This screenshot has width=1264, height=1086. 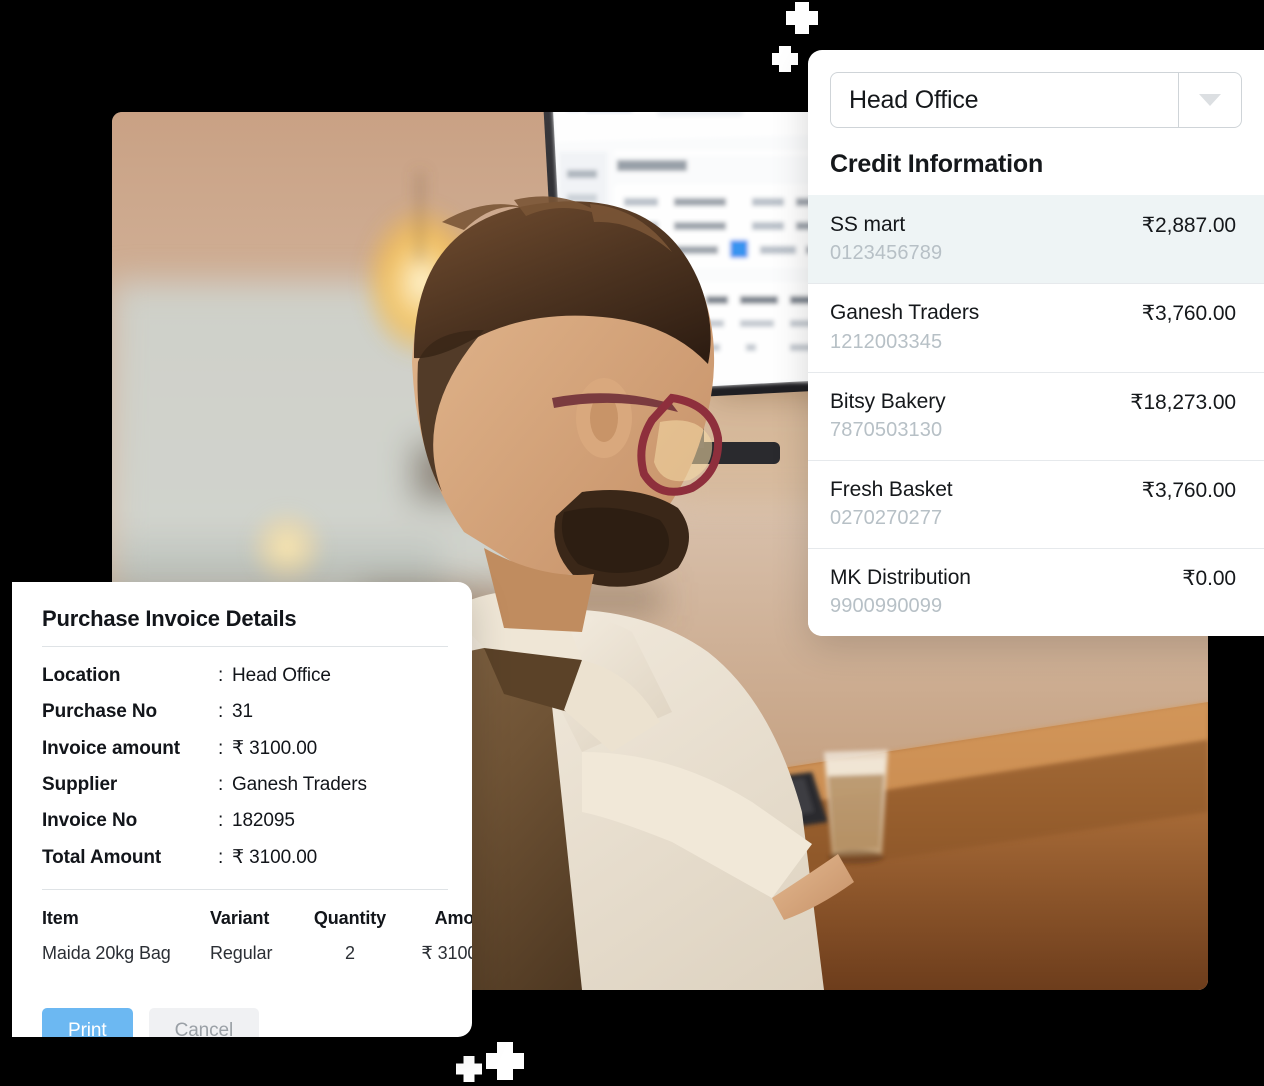 I want to click on invoice-field-row: Total Amount : ₹ 3100.00, so click(x=245, y=857).